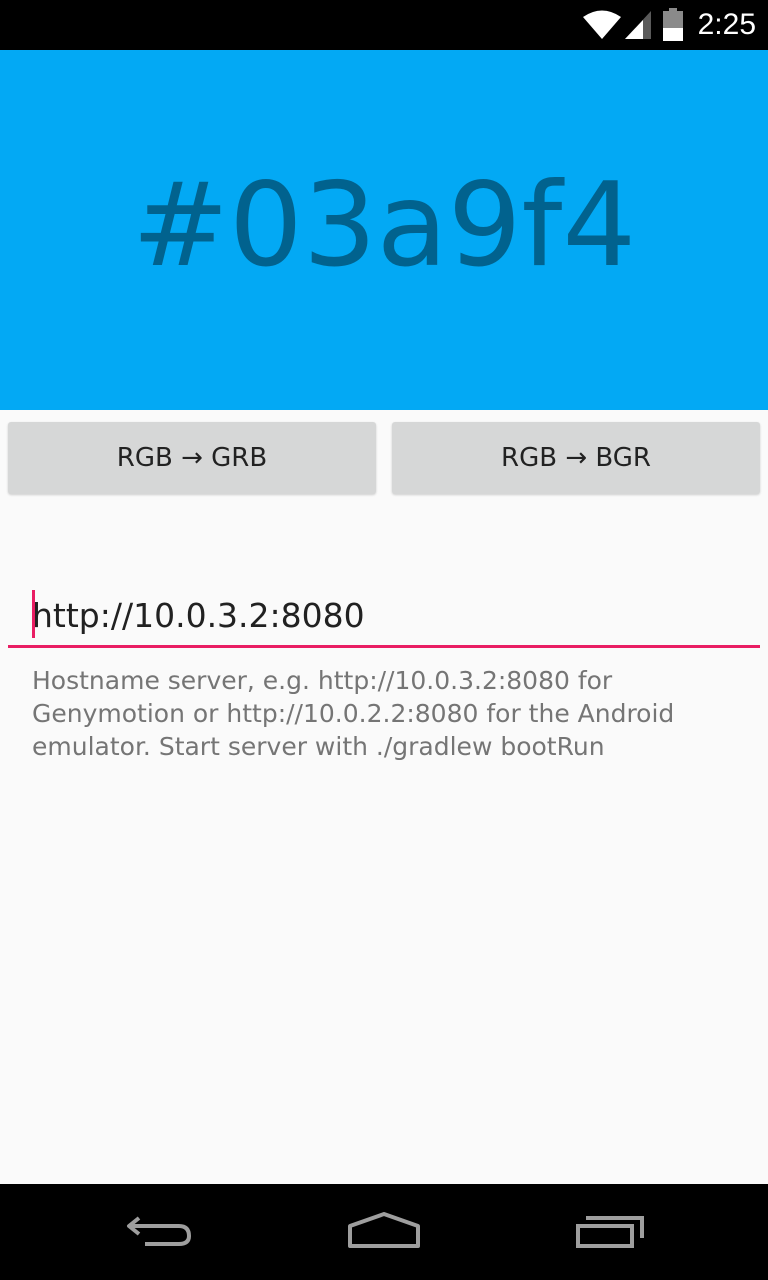  I want to click on back-button, so click(160, 1232).